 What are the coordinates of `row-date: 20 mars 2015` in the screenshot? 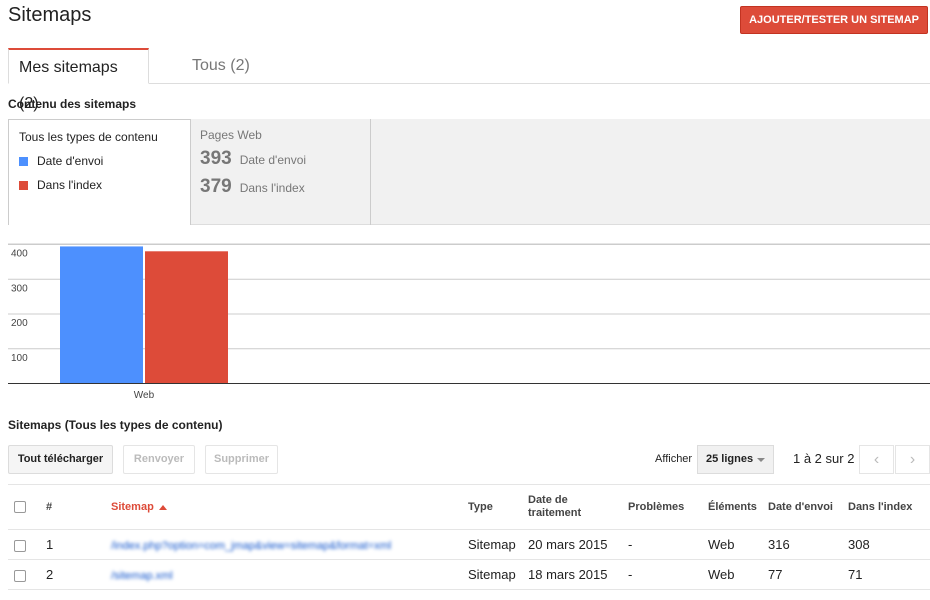 It's located at (574, 544).